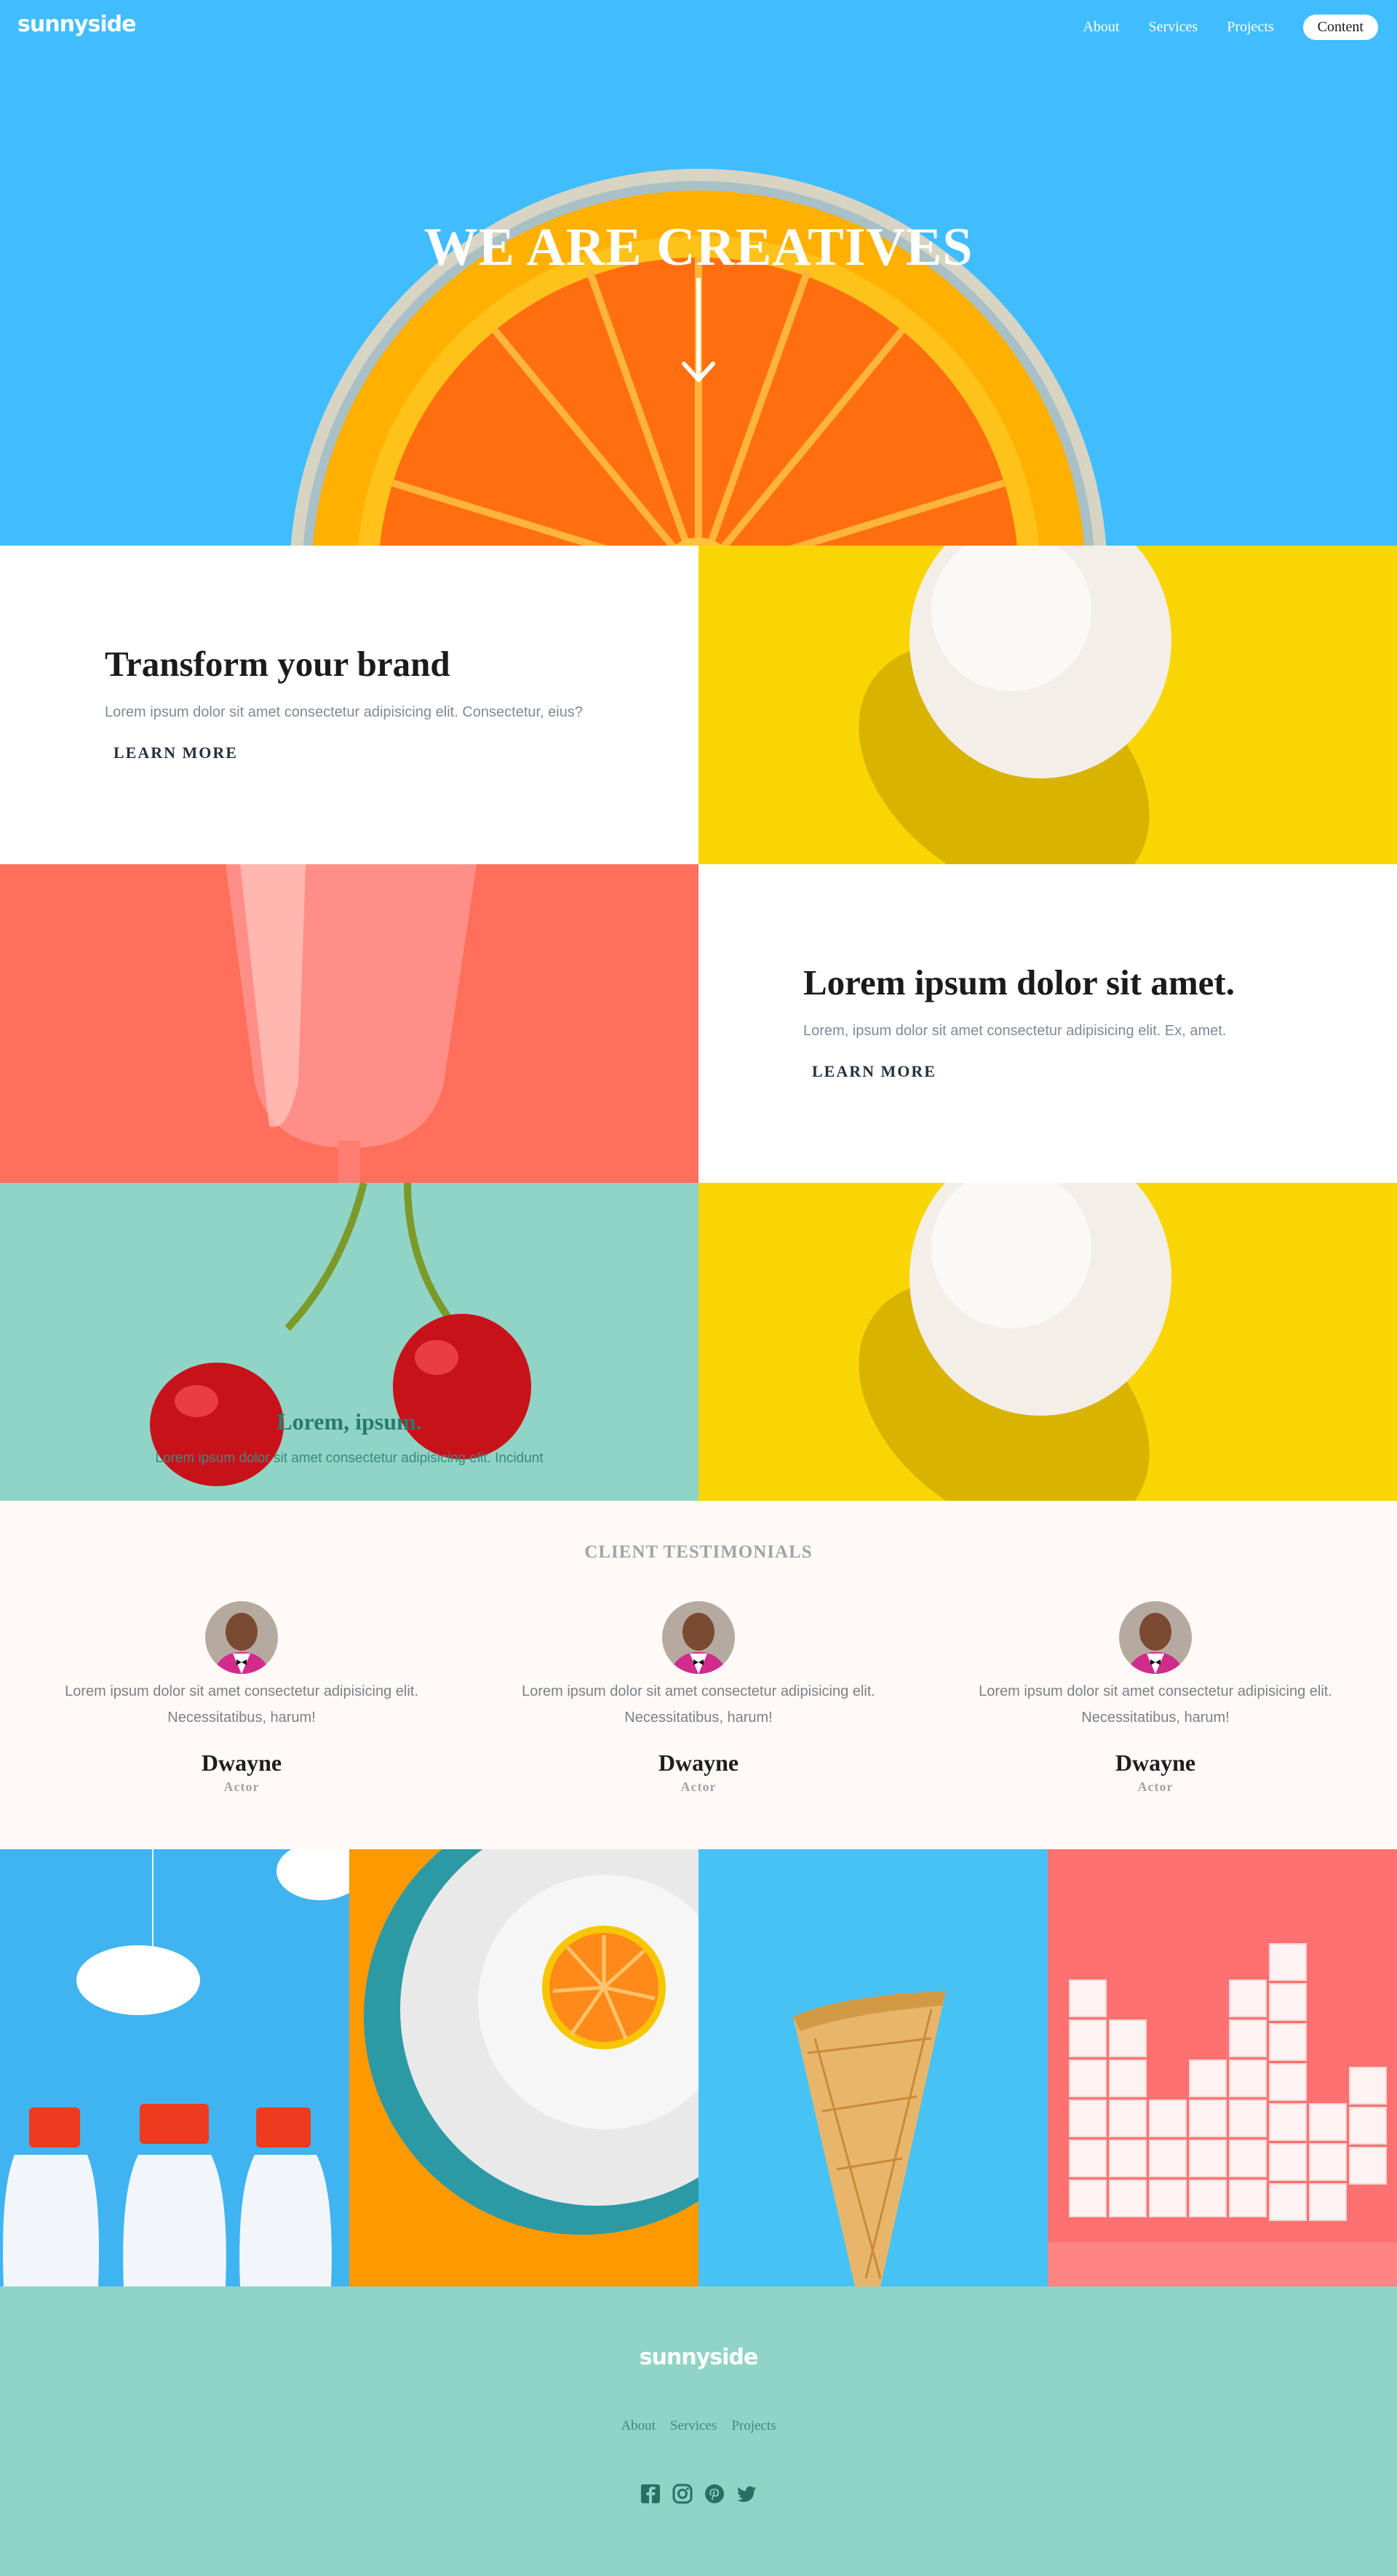 This screenshot has height=2576, width=1397. I want to click on facebook-icon, so click(650, 2494).